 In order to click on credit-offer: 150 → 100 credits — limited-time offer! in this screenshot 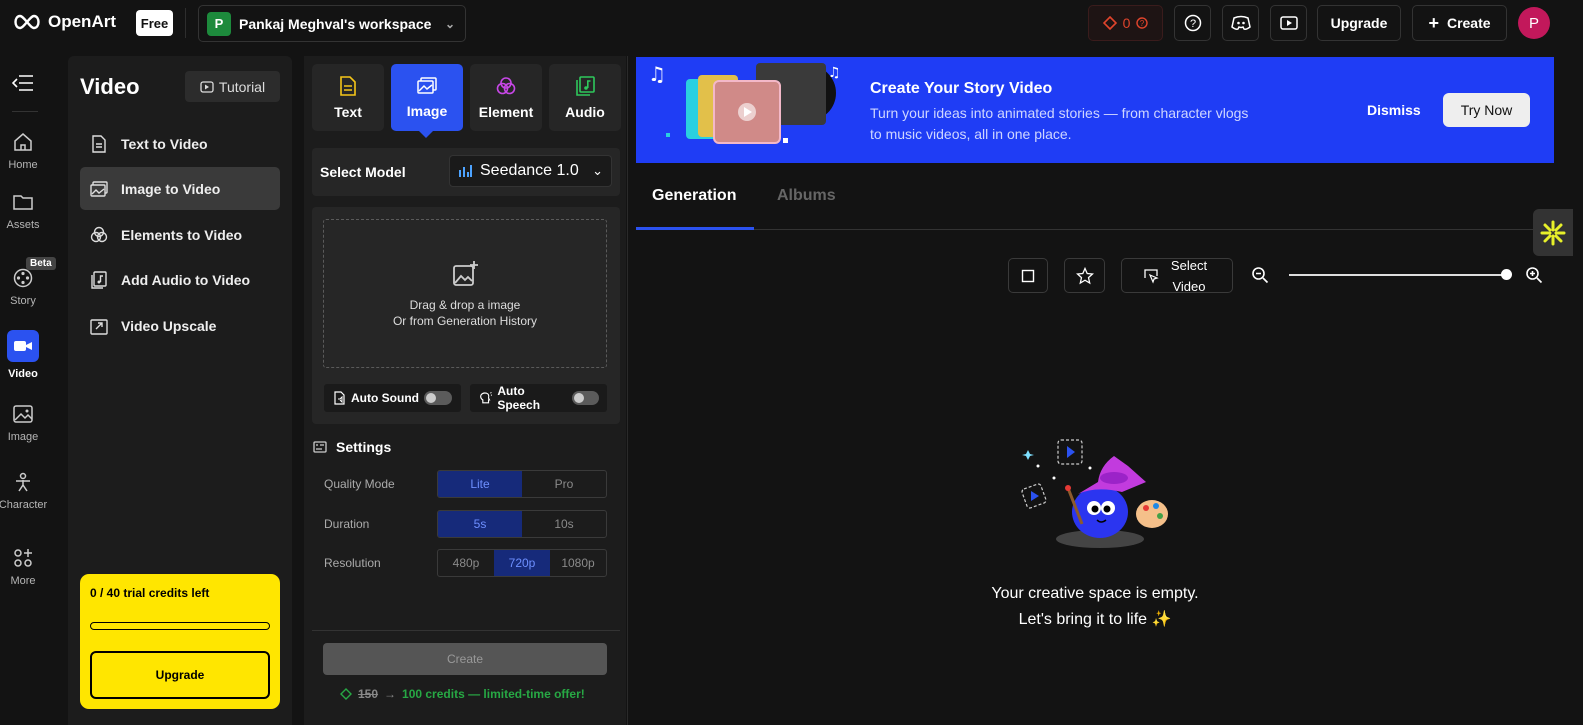, I will do `click(462, 694)`.